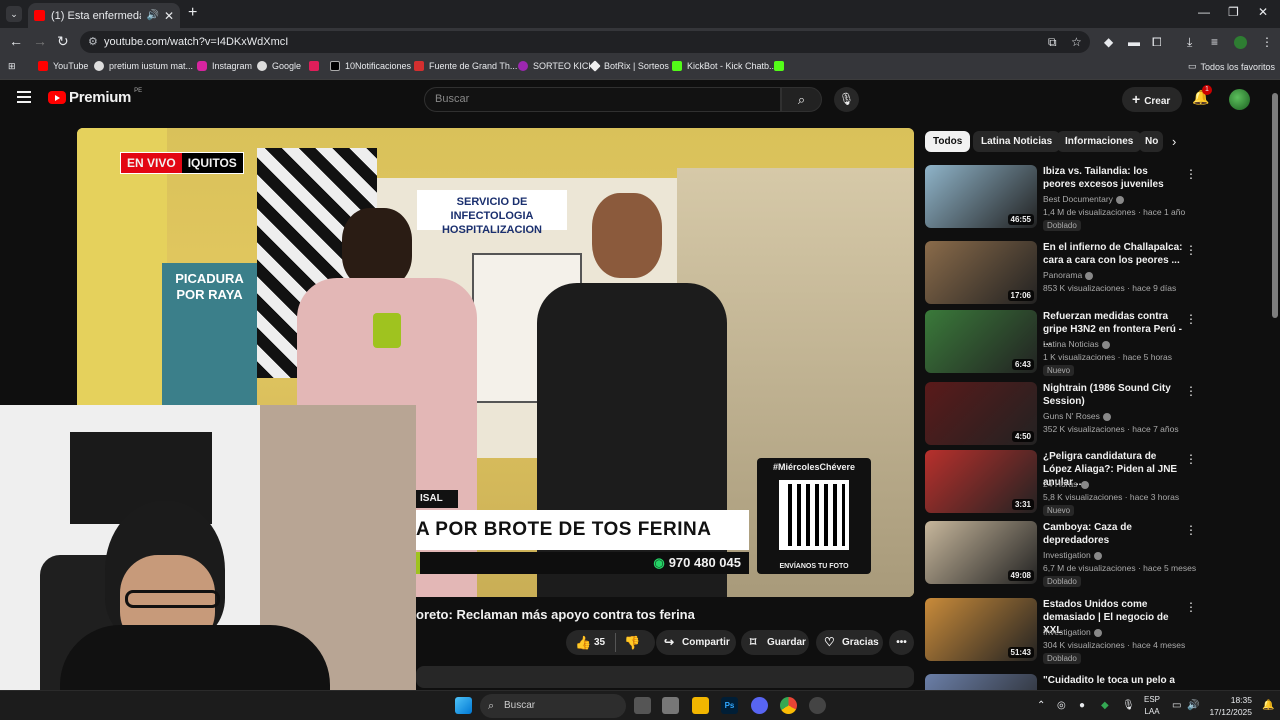  What do you see at coordinates (1157, 42) in the screenshot?
I see `extensions-puzzle-icon: ⧠` at bounding box center [1157, 42].